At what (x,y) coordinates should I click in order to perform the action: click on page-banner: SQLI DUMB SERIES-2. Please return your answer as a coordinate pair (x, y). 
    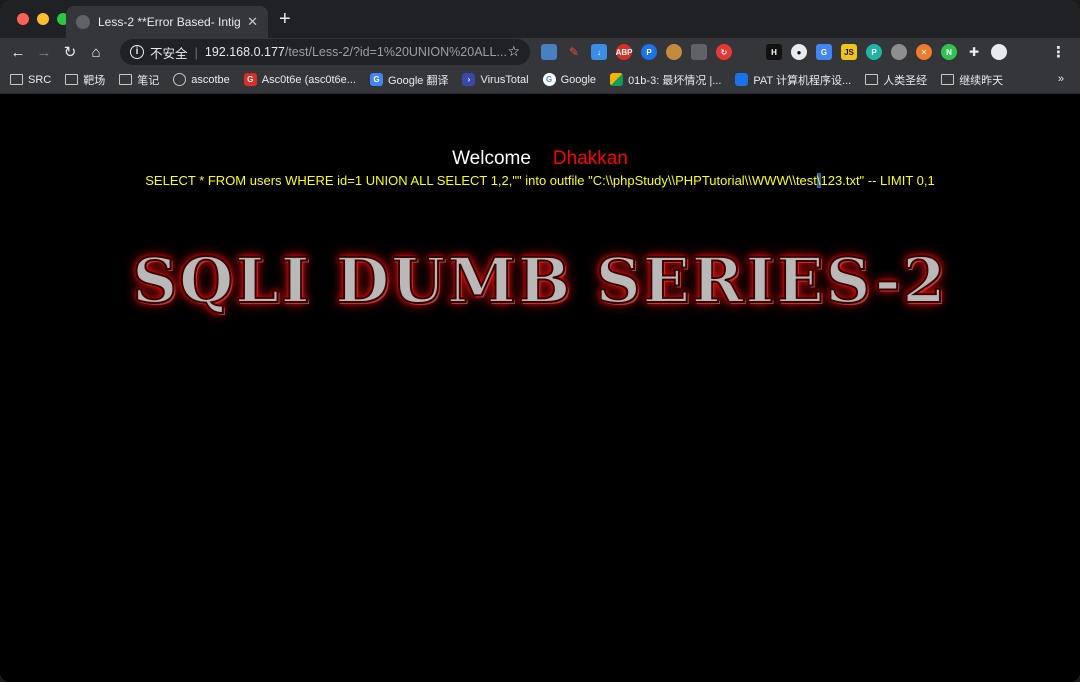
    Looking at the image, I should click on (540, 280).